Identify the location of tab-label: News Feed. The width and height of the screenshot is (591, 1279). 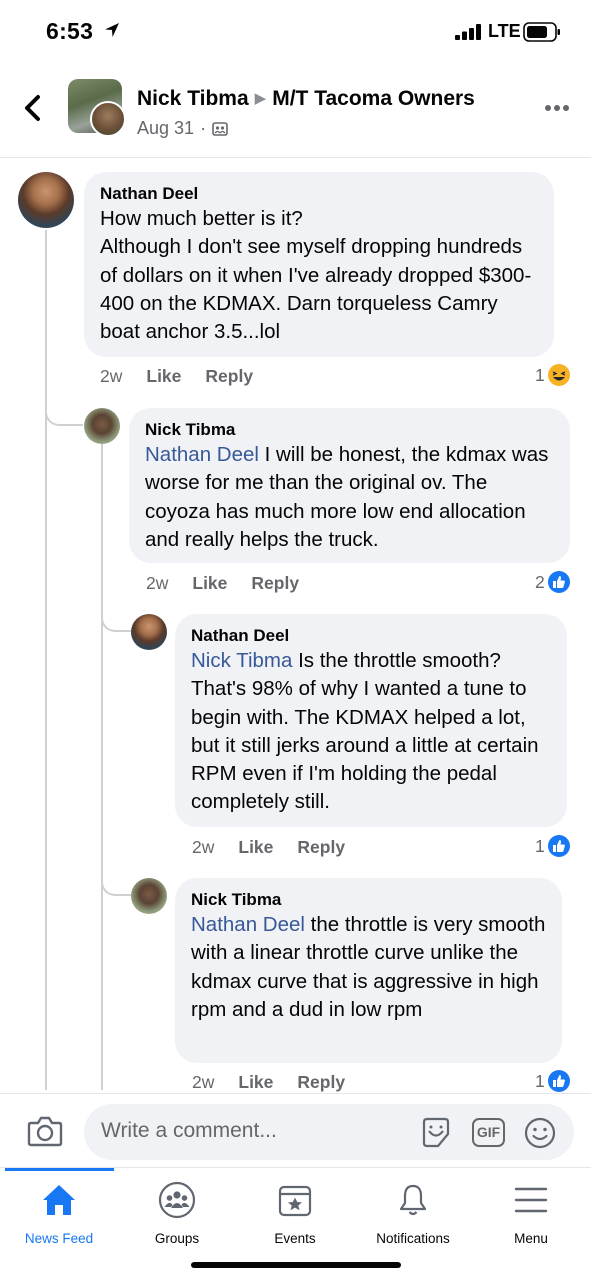
(59, 1238).